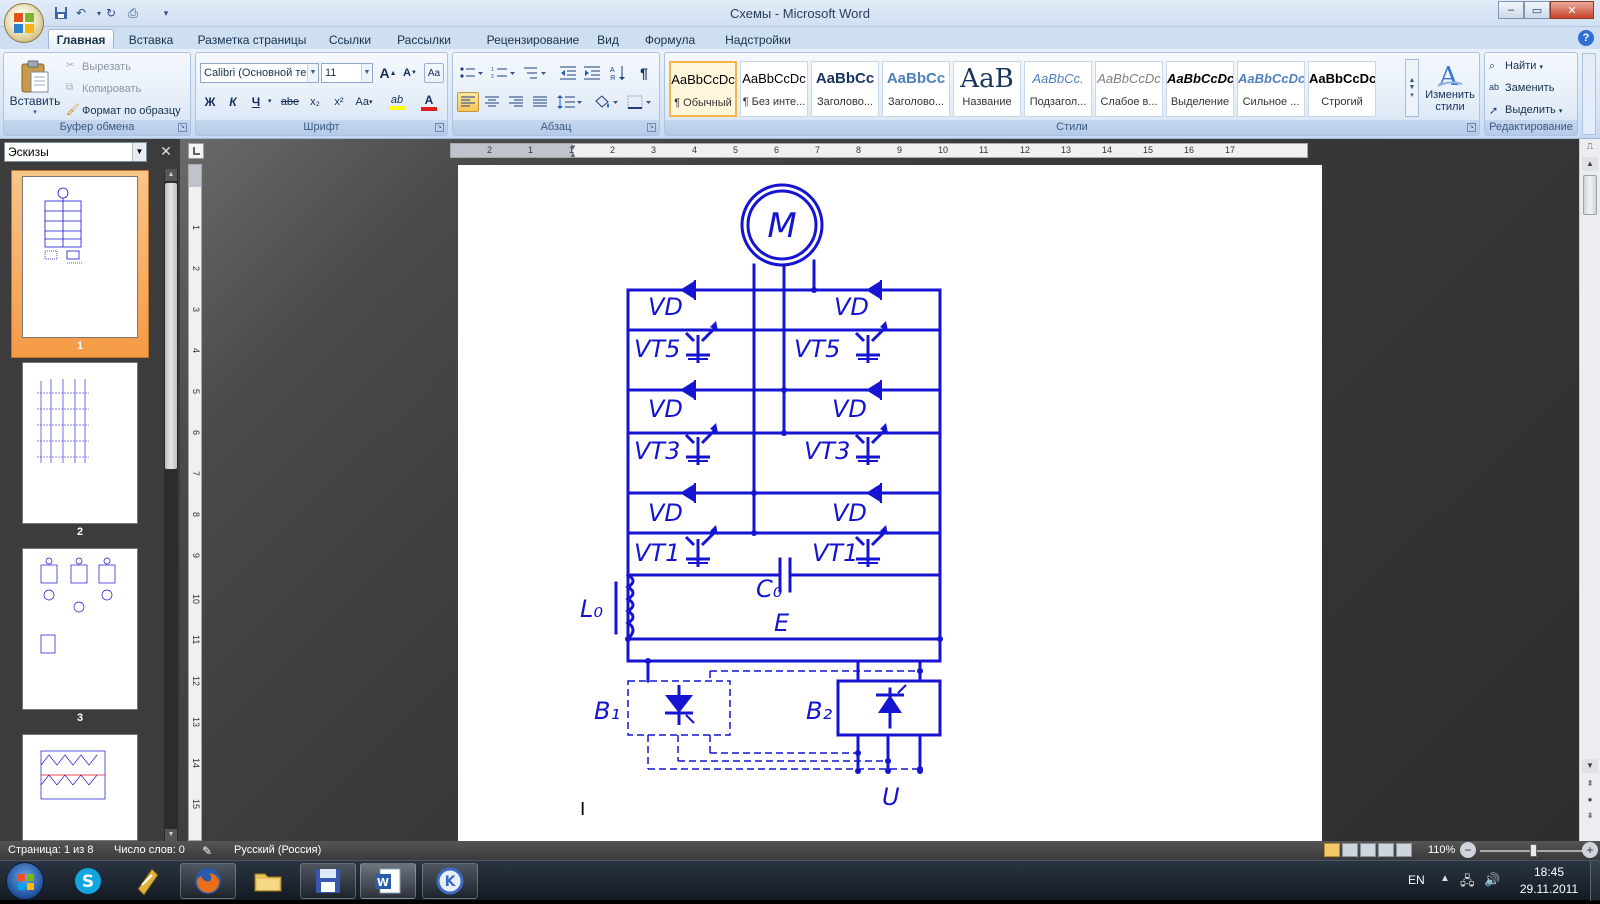 The image size is (1600, 904). What do you see at coordinates (315, 102) in the screenshot?
I see `subscript-button: x₂` at bounding box center [315, 102].